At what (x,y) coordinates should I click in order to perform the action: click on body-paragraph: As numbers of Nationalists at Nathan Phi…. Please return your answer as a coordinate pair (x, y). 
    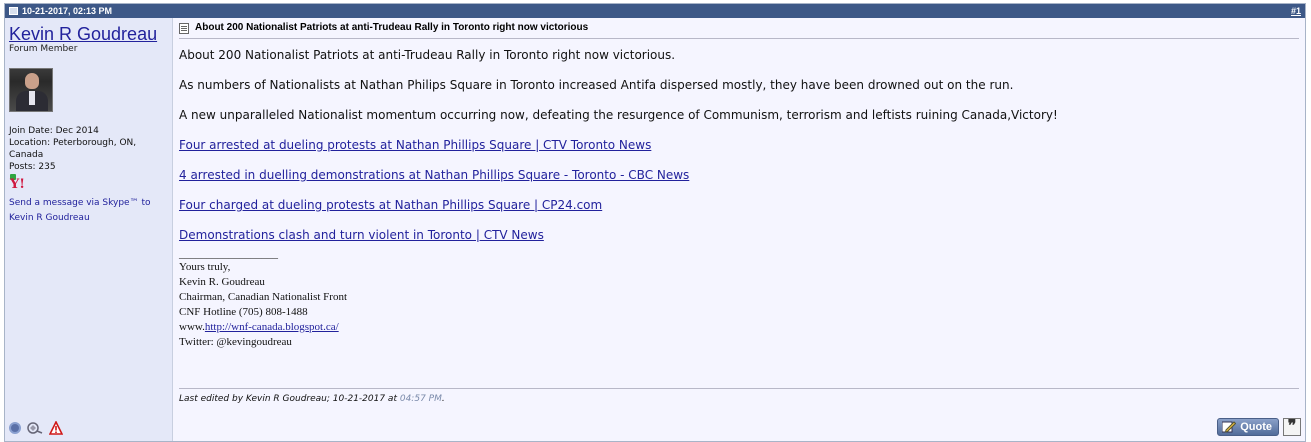
    Looking at the image, I should click on (596, 85).